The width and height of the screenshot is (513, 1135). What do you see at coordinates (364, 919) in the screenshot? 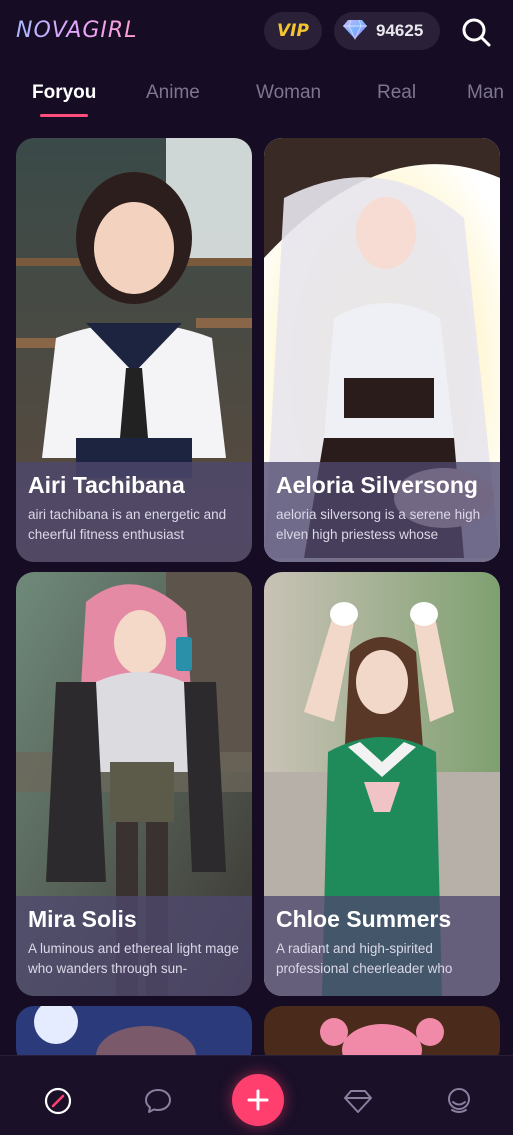
I see `character-name: Chloe Summers` at bounding box center [364, 919].